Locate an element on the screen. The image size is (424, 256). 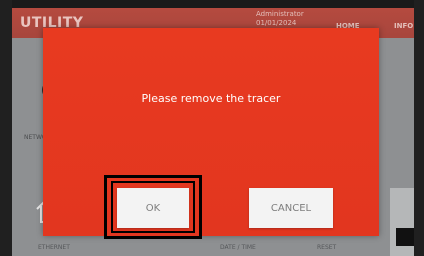
background-square-icon is located at coordinates (405, 237).